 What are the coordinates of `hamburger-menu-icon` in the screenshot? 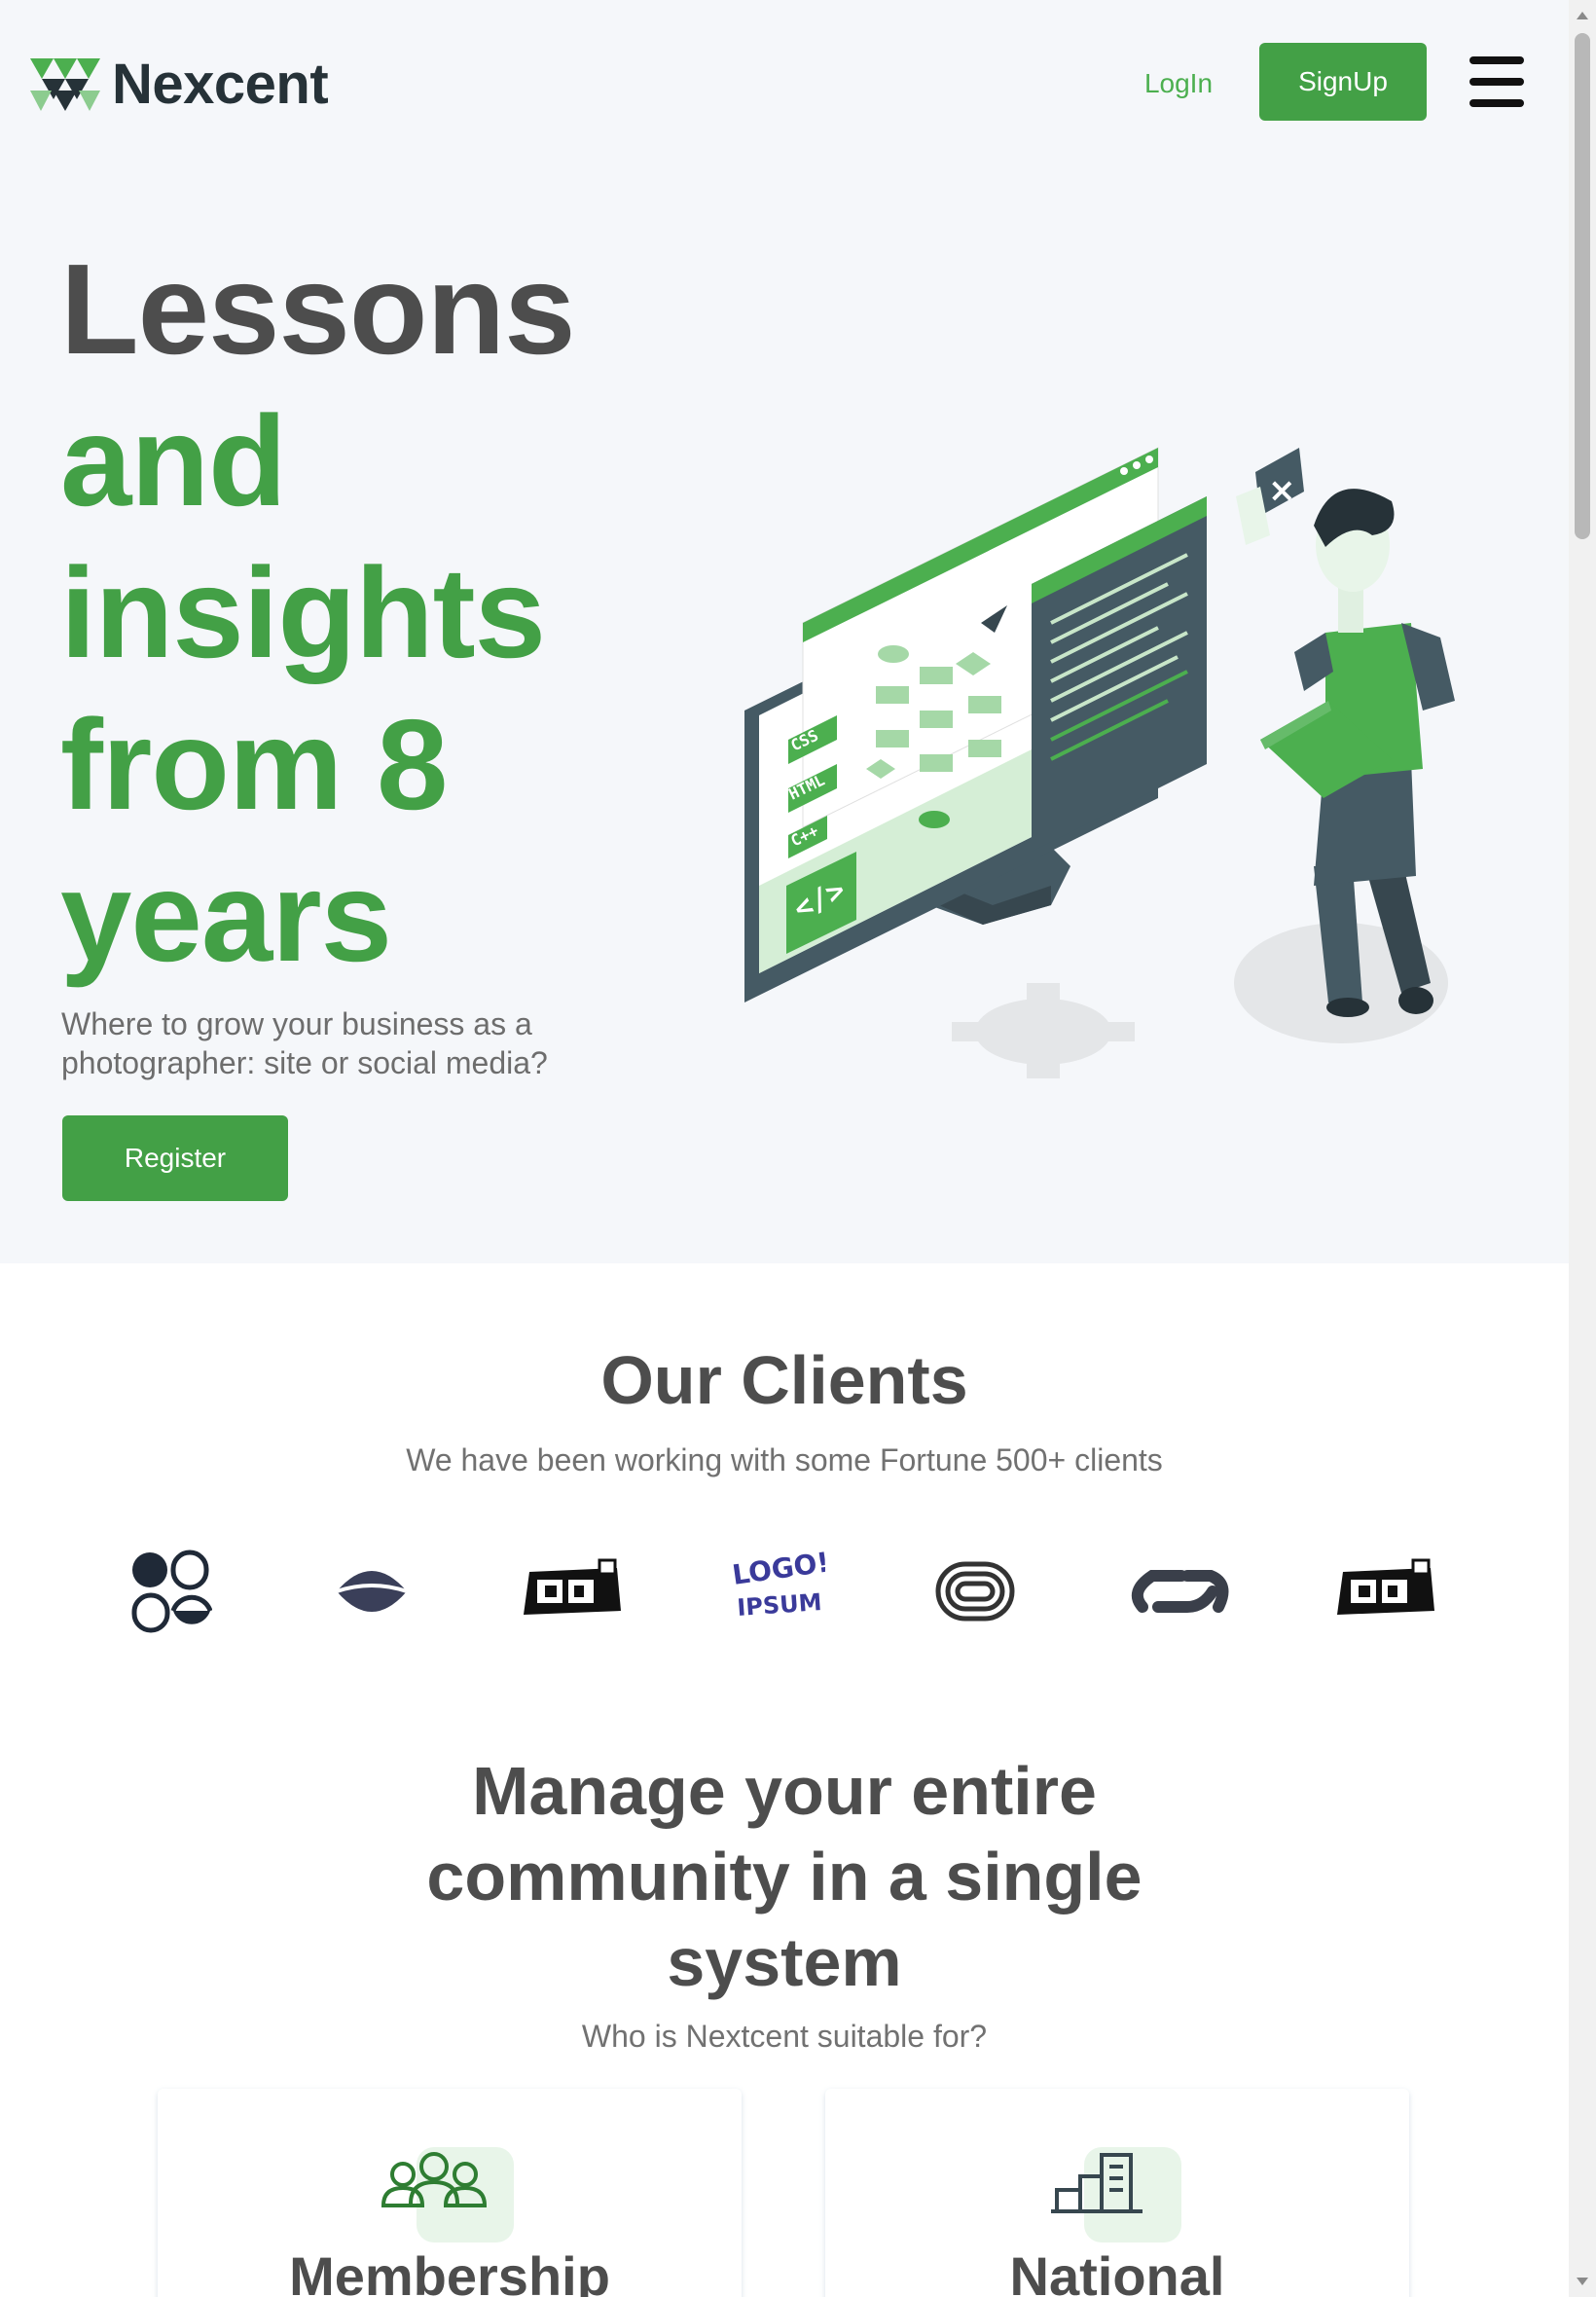 It's located at (1496, 81).